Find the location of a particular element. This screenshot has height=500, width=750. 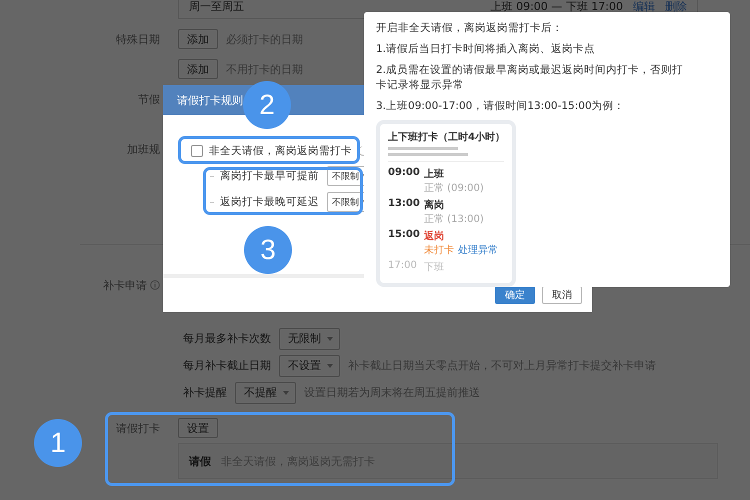

field-label: 加班规 is located at coordinates (143, 149).